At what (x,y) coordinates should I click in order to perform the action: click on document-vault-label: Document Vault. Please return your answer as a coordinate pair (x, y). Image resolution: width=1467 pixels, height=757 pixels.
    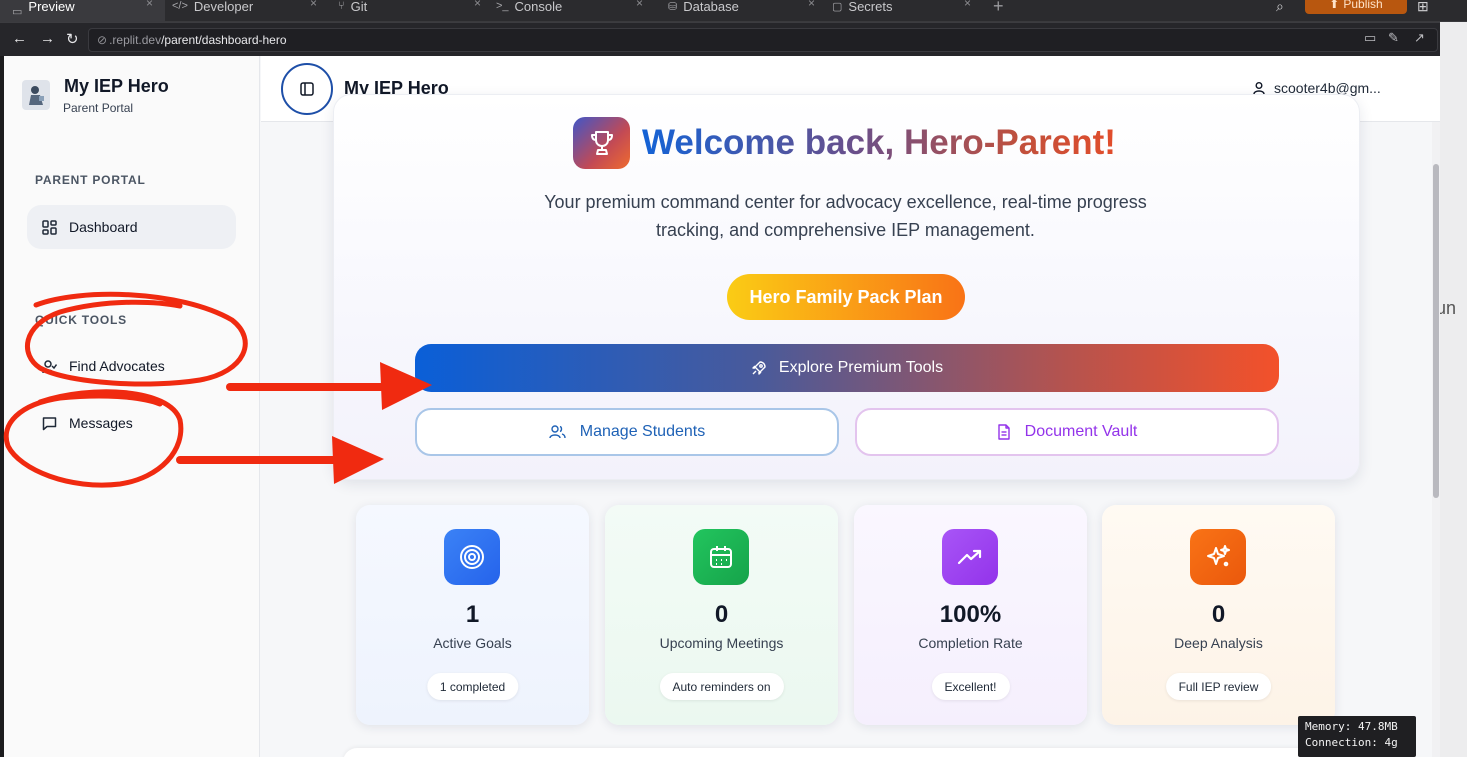
    Looking at the image, I should click on (1081, 431).